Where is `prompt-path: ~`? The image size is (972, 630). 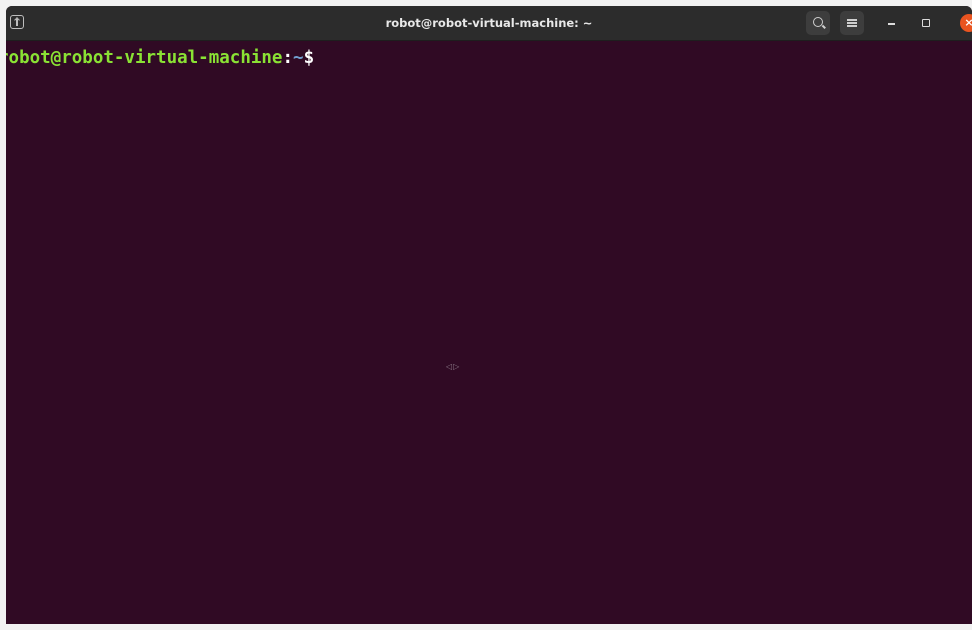
prompt-path: ~ is located at coordinates (298, 58).